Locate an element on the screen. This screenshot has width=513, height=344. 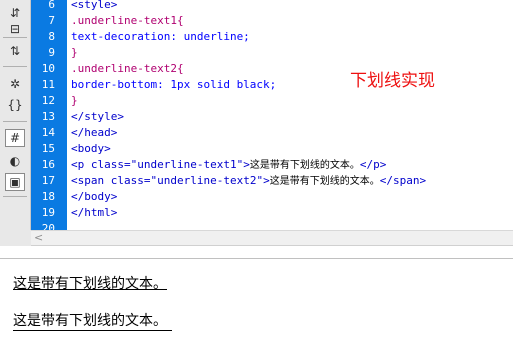
code-token: </head> is located at coordinates (94, 132).